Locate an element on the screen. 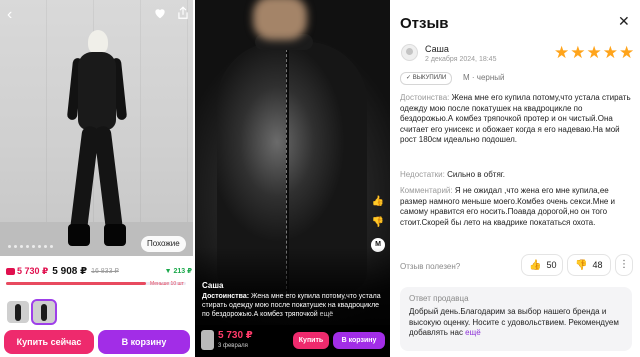  video-caption-more-link: ещё is located at coordinates (326, 314).